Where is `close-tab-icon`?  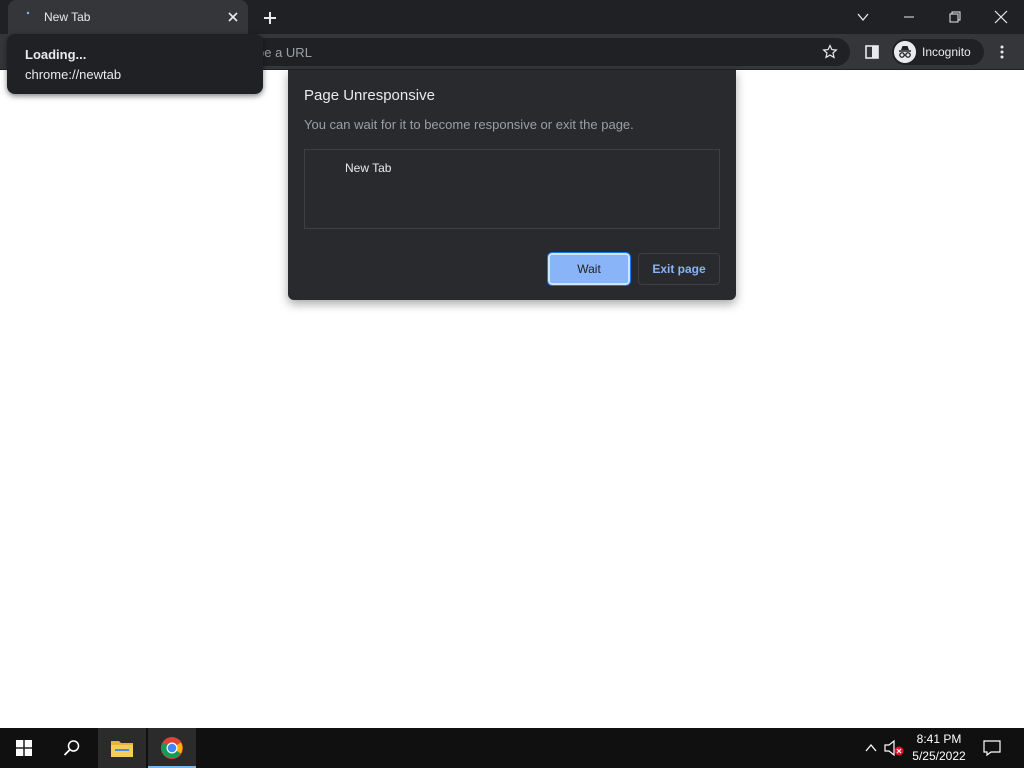
close-tab-icon is located at coordinates (233, 17).